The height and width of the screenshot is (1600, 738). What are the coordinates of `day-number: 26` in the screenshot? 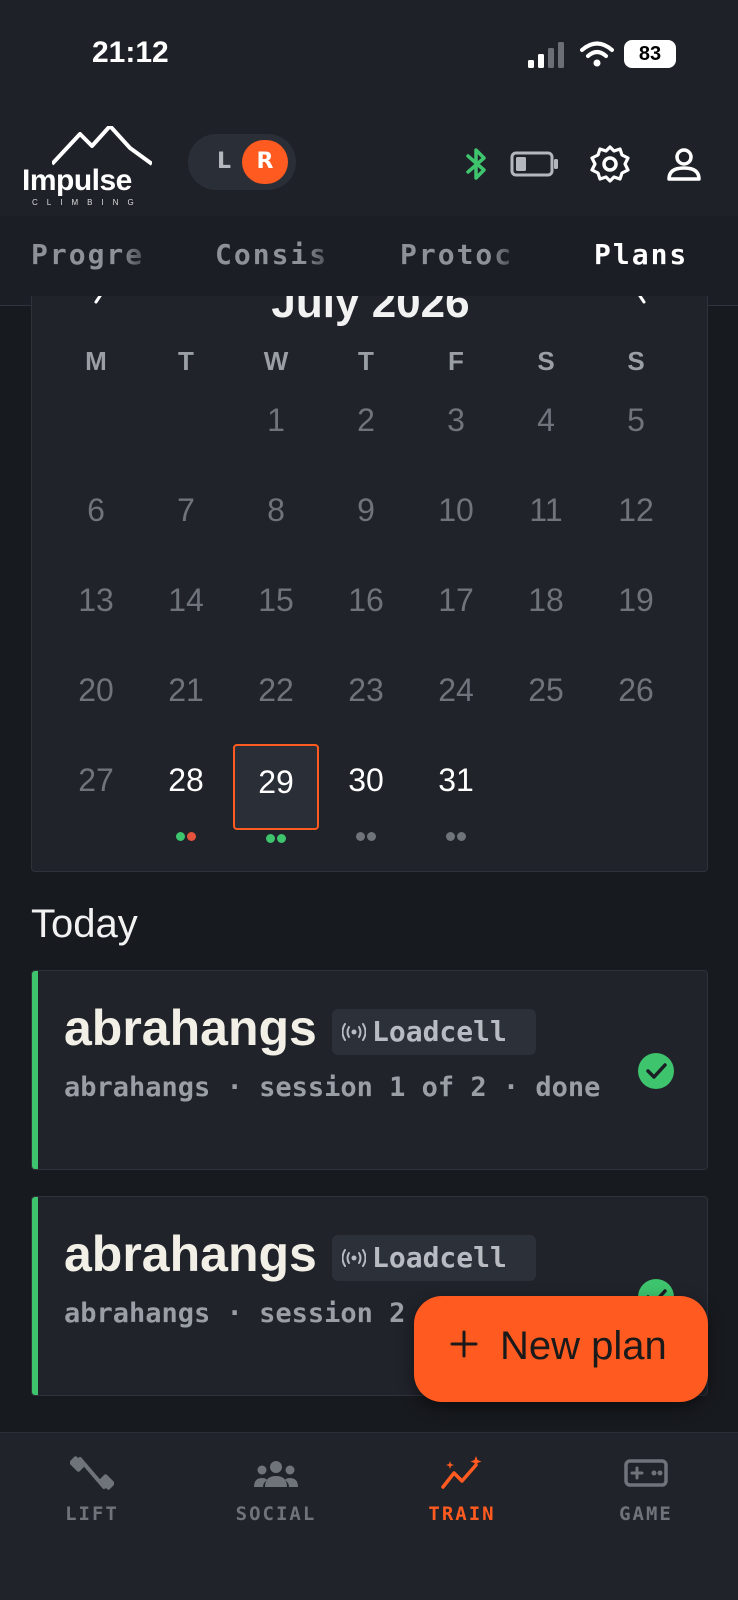 It's located at (636, 690).